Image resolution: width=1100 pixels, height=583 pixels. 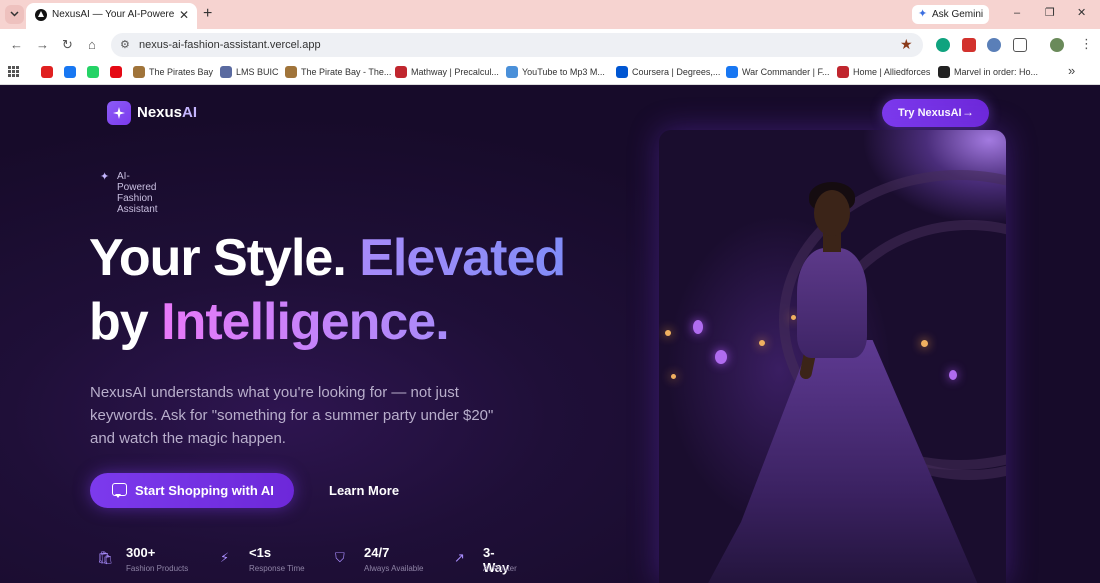 I want to click on browser-tab-active: NexusAI — Your AI-Powered St ✕, so click(x=111, y=16).